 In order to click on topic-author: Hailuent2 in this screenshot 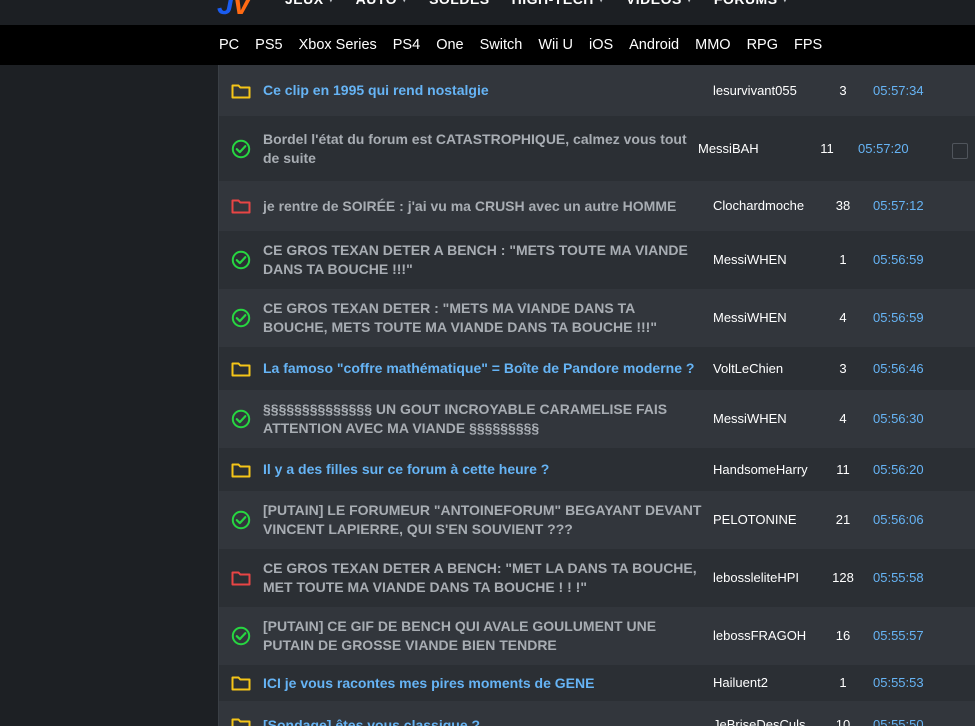, I will do `click(740, 682)`.